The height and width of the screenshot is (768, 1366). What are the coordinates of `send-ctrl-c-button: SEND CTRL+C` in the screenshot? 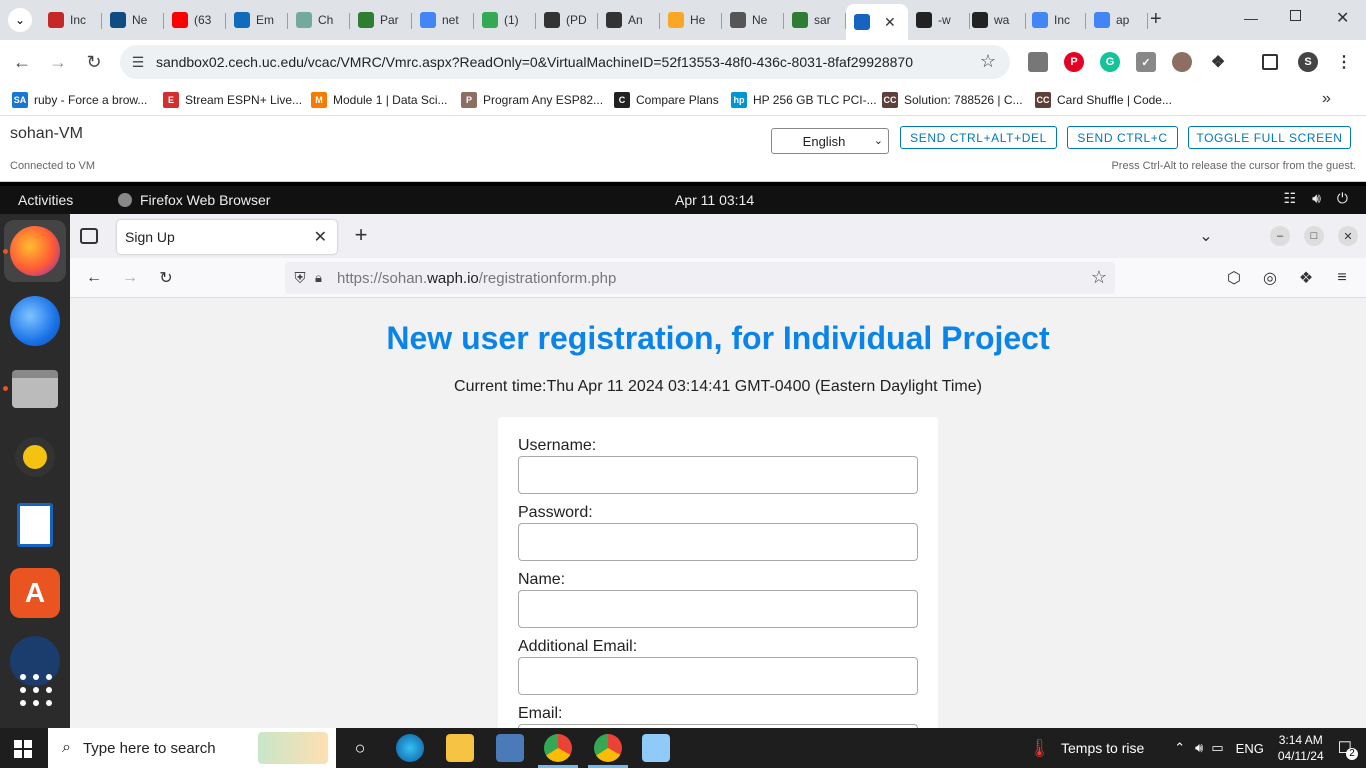 It's located at (1122, 137).